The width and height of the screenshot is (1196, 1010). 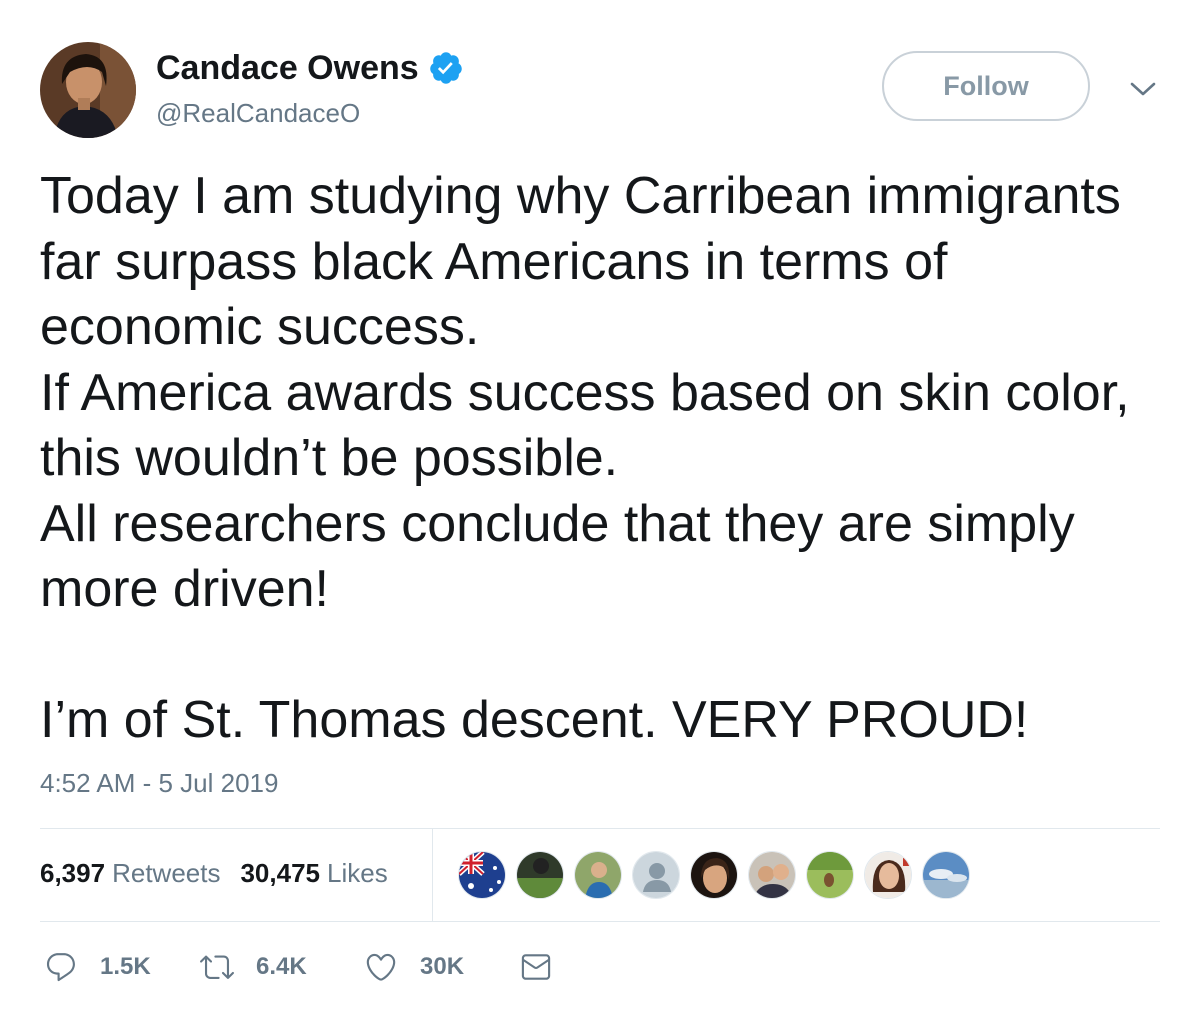 I want to click on direct-message-button, so click(x=536, y=967).